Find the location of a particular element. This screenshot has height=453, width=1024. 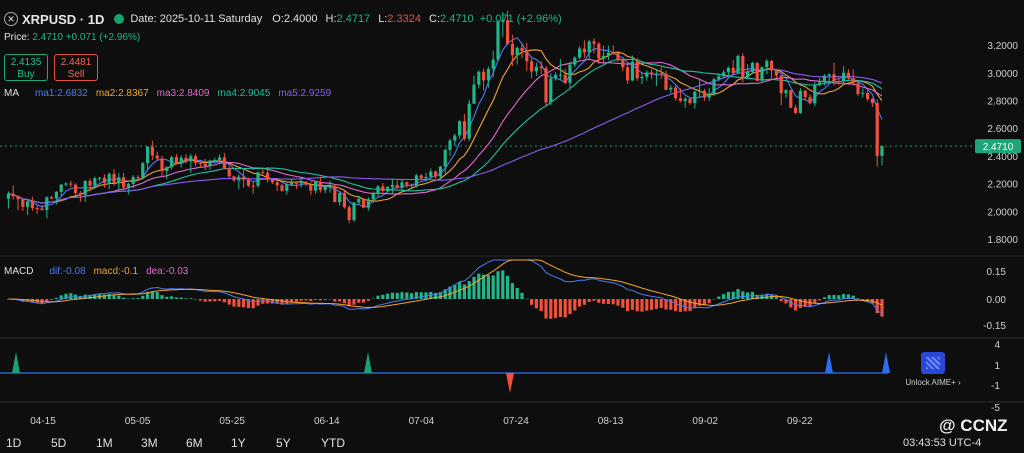

timeframe-1y: 1Y is located at coordinates (253, 443).